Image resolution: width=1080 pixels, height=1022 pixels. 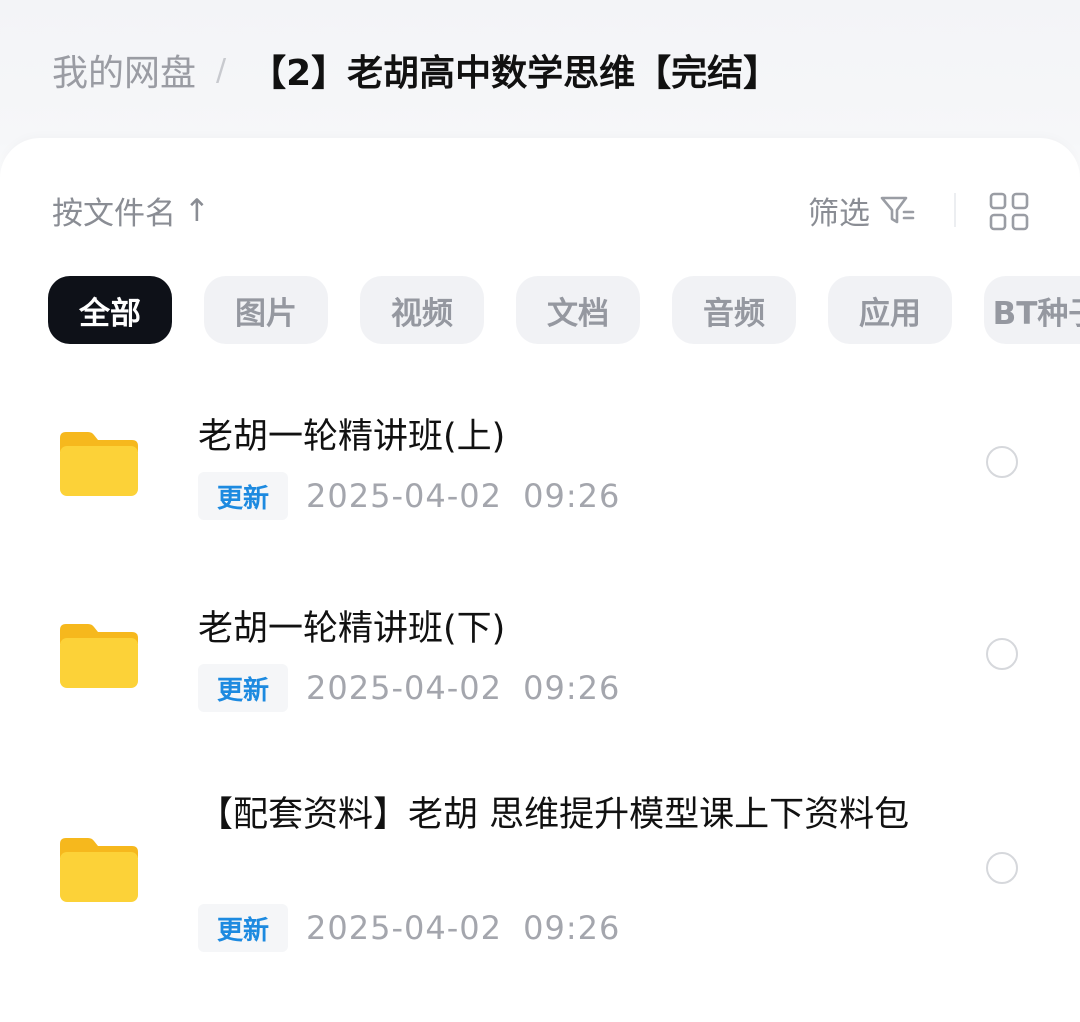 I want to click on grid-view-icon, so click(x=1009, y=212).